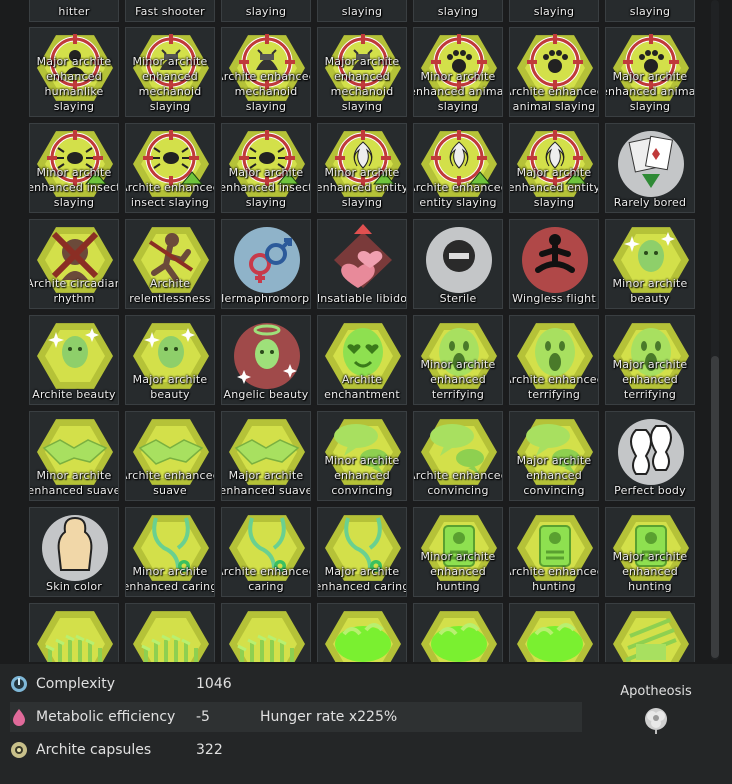 The height and width of the screenshot is (784, 732). I want to click on gene-tile: Minor archite enhanced entity slaying, so click(362, 168).